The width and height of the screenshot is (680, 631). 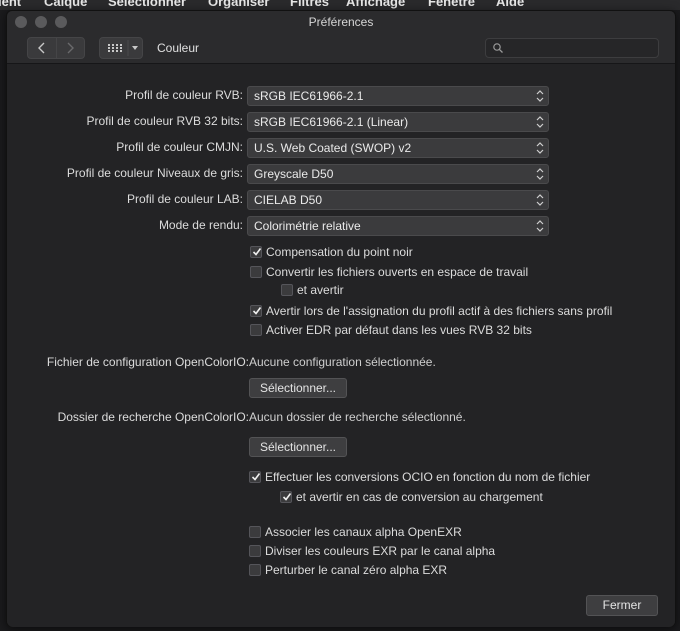 I want to click on ocio-warn-checkbox, so click(x=286, y=497).